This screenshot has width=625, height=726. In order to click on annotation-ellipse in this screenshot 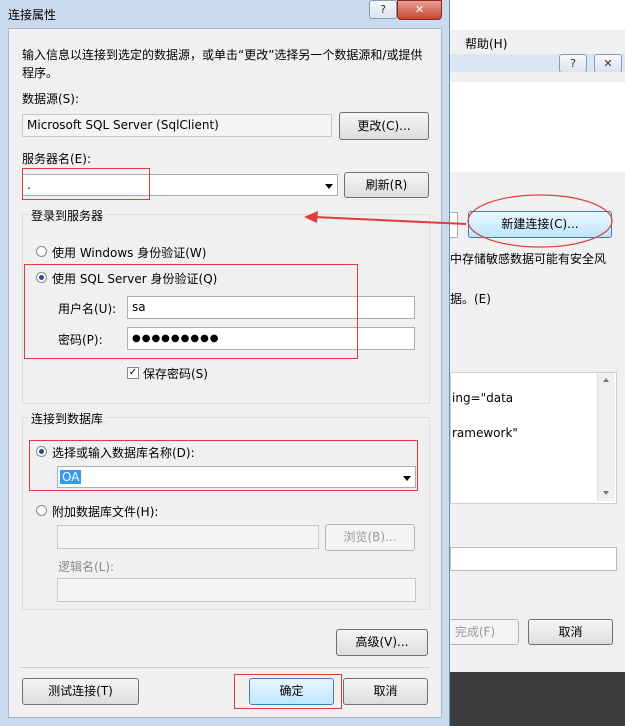, I will do `click(540, 221)`.